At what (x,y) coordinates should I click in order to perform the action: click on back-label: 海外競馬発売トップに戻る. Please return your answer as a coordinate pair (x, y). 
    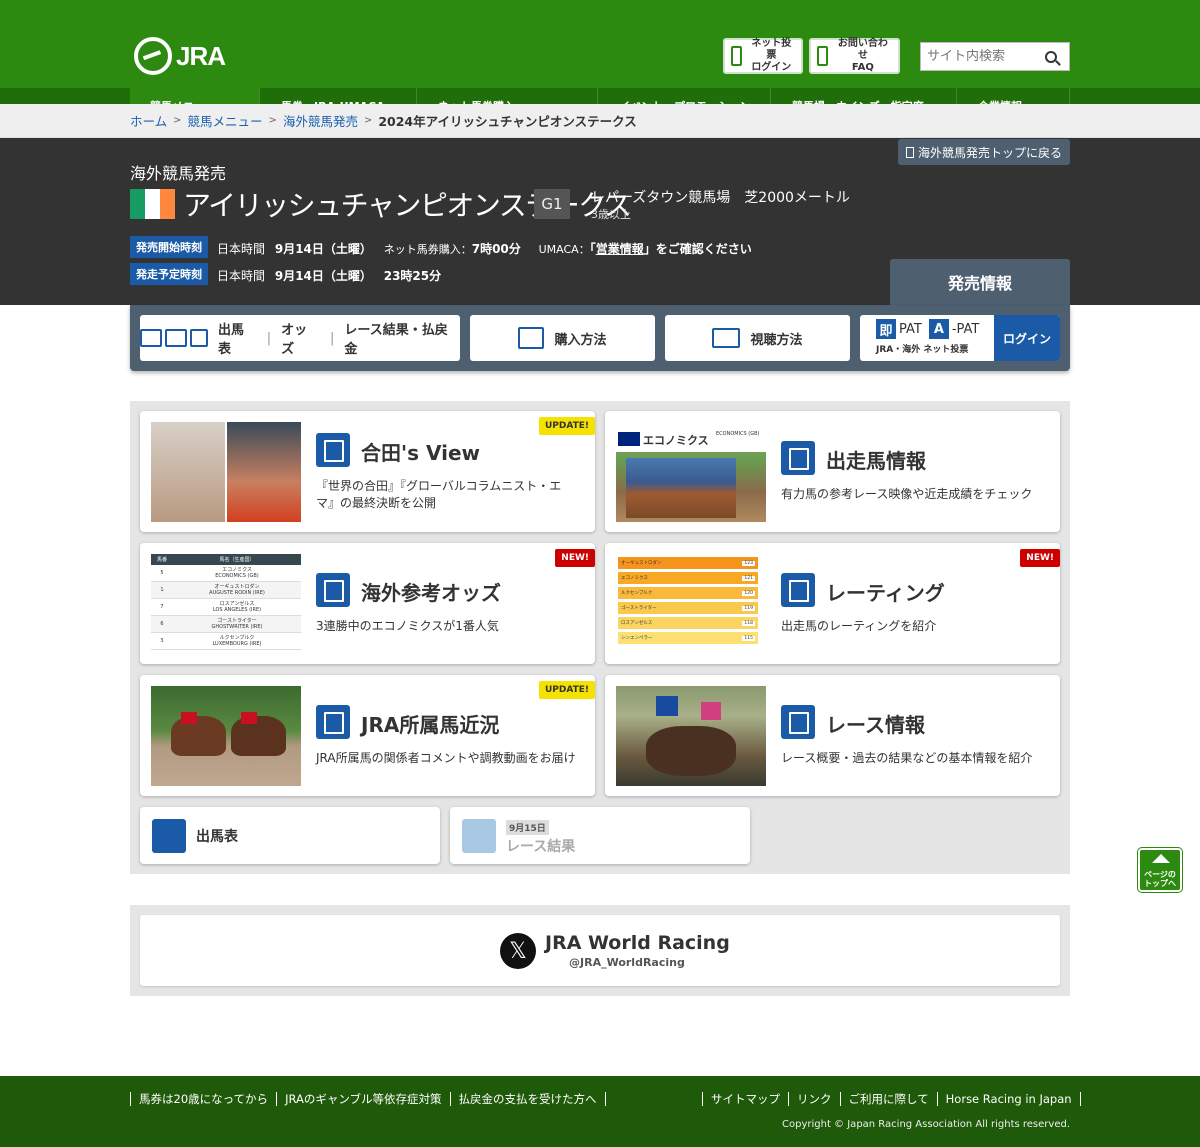
    Looking at the image, I should click on (989, 152).